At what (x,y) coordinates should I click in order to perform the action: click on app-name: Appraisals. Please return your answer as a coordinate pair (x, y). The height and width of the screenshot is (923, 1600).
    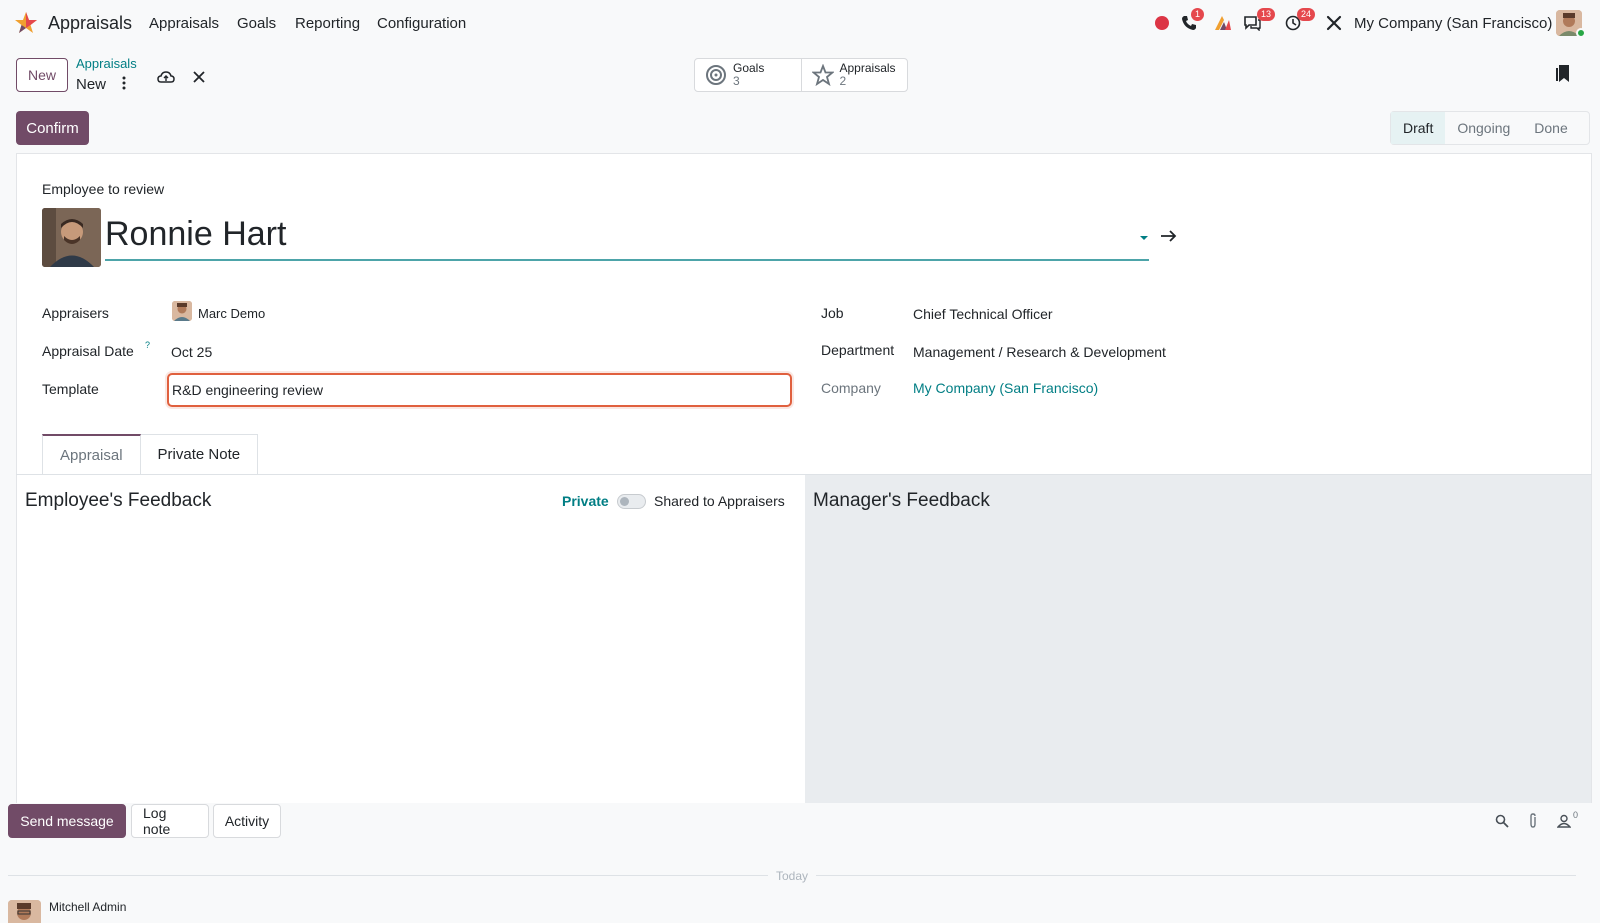
    Looking at the image, I should click on (90, 23).